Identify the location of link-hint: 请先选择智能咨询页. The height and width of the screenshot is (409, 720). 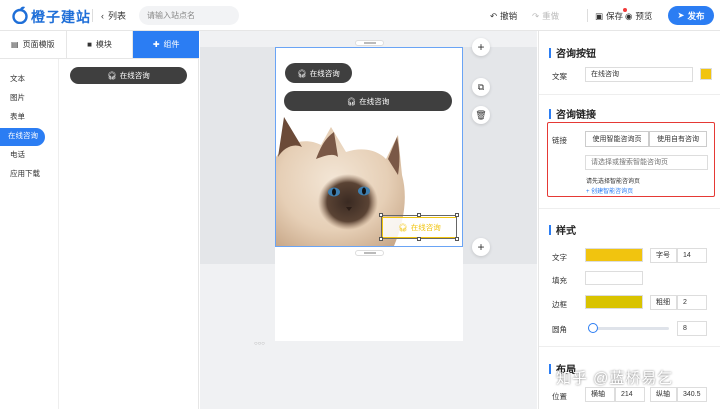
(613, 182).